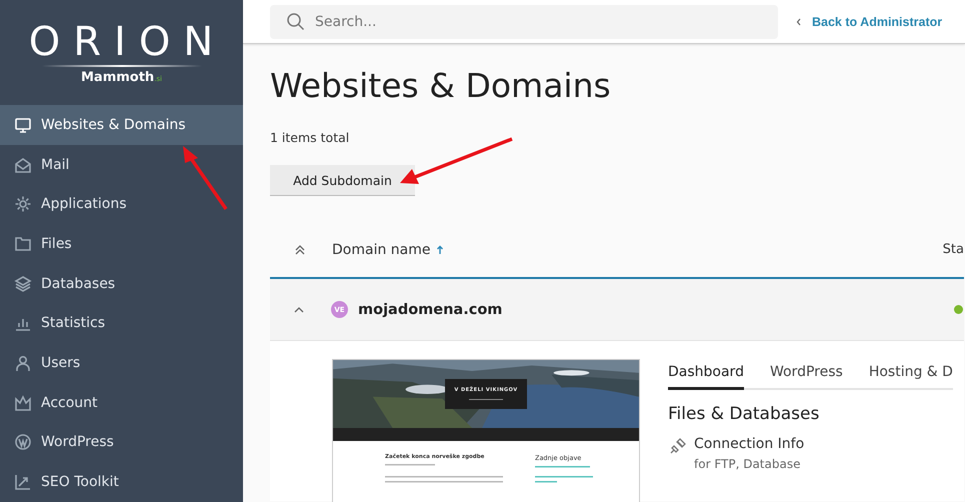  What do you see at coordinates (121, 482) in the screenshot?
I see `sidebar-item: SEO Toolkit` at bounding box center [121, 482].